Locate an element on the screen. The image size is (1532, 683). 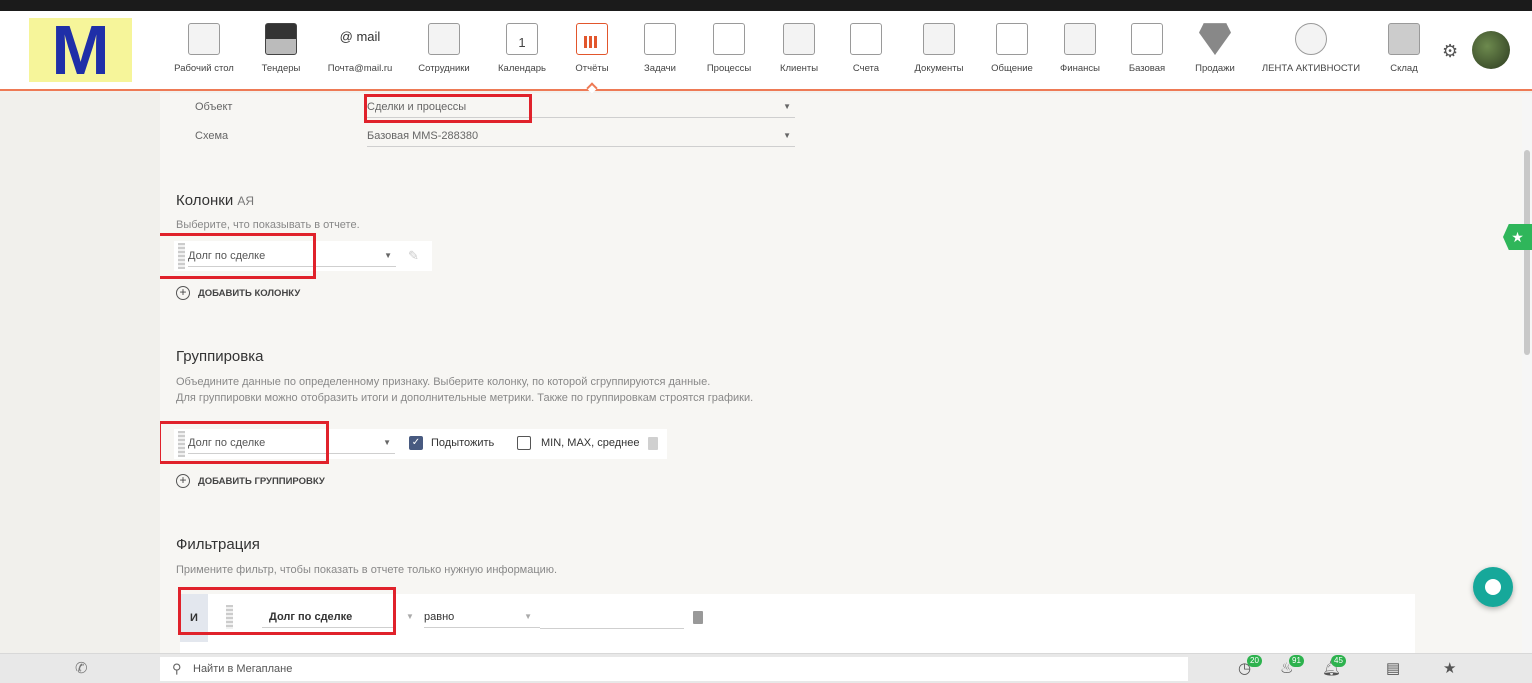
nav-warehouse: Склад is located at coordinates (1404, 53).